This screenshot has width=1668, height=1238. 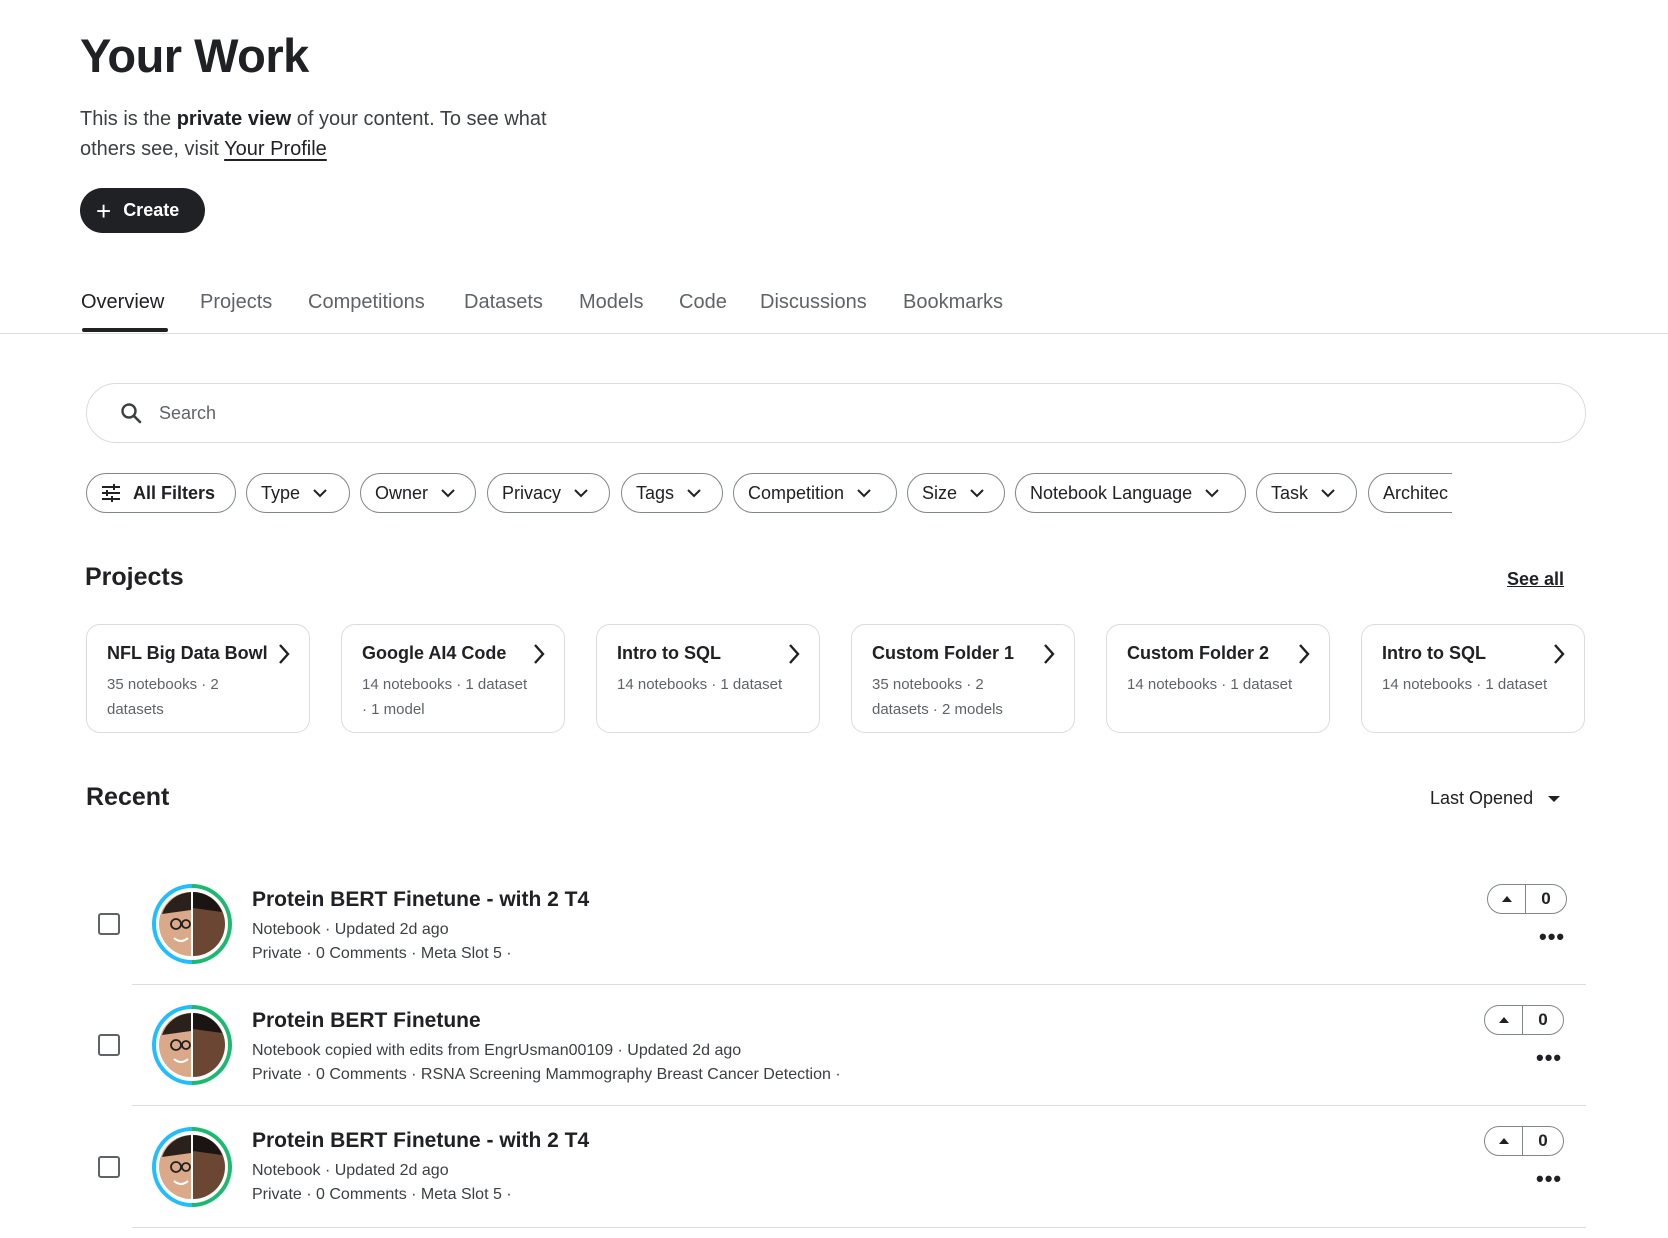 What do you see at coordinates (503, 302) in the screenshot?
I see `tab-datasets: Datasets` at bounding box center [503, 302].